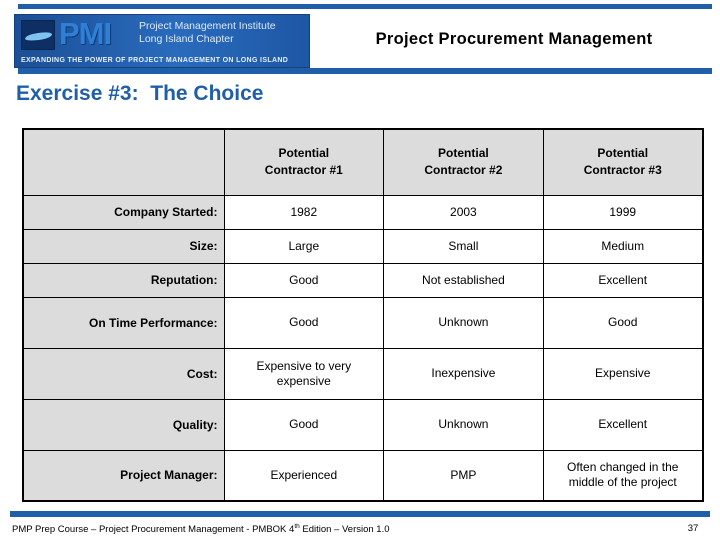  I want to click on table-cell: Not established, so click(463, 280).